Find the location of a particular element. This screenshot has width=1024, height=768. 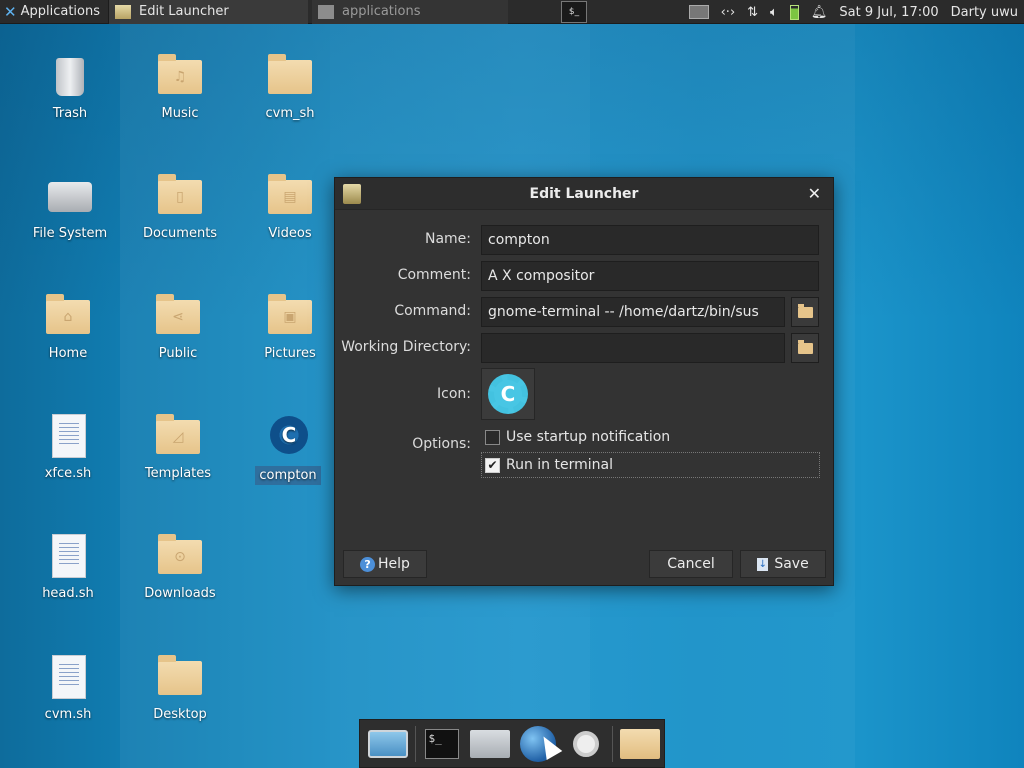

applications-menu-button: ✕ Applications is located at coordinates (54, 12).